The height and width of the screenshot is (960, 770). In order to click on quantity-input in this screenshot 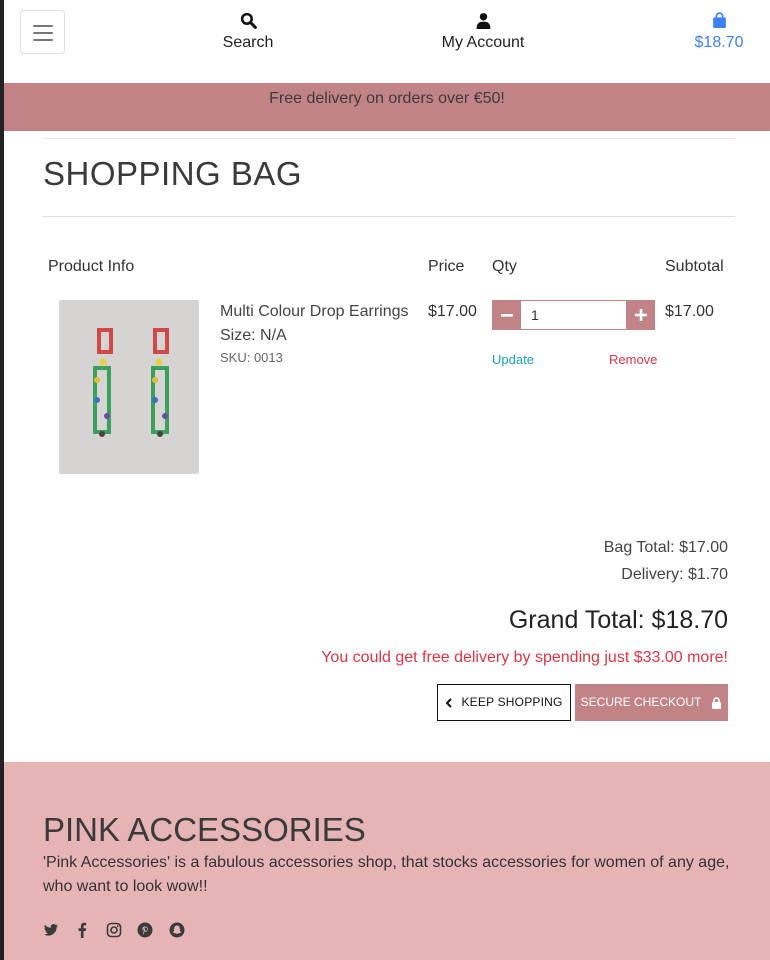, I will do `click(574, 315)`.